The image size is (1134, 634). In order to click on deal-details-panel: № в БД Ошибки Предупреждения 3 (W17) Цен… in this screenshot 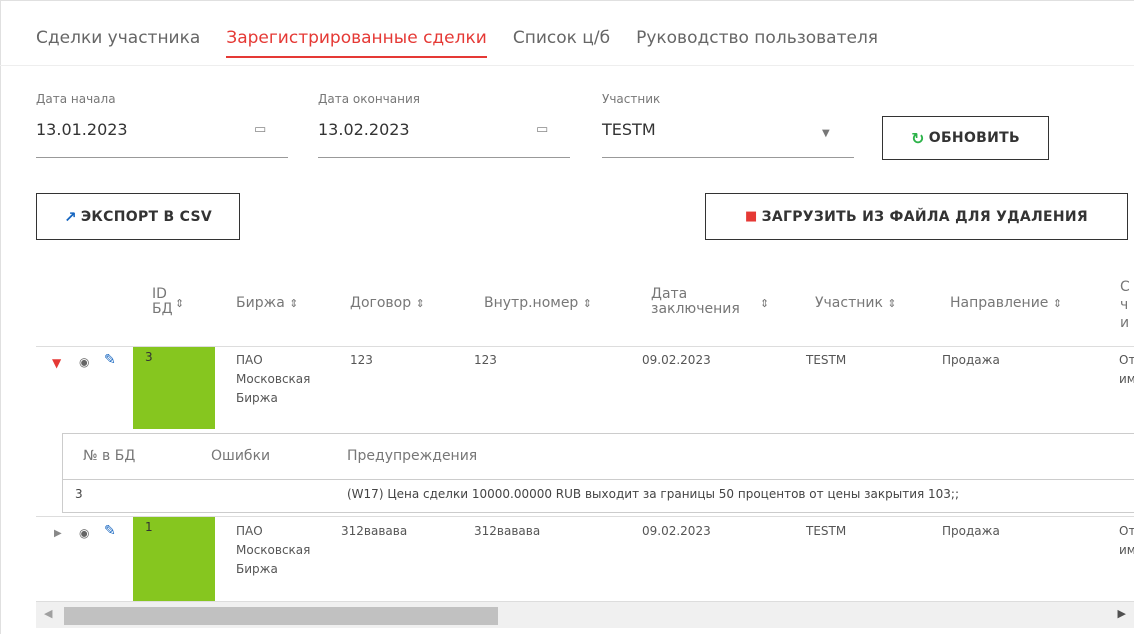, I will do `click(598, 473)`.